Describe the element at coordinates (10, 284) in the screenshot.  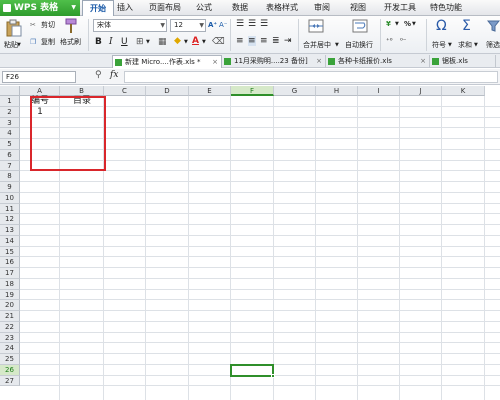
I see `row-header-18: 18` at that location.